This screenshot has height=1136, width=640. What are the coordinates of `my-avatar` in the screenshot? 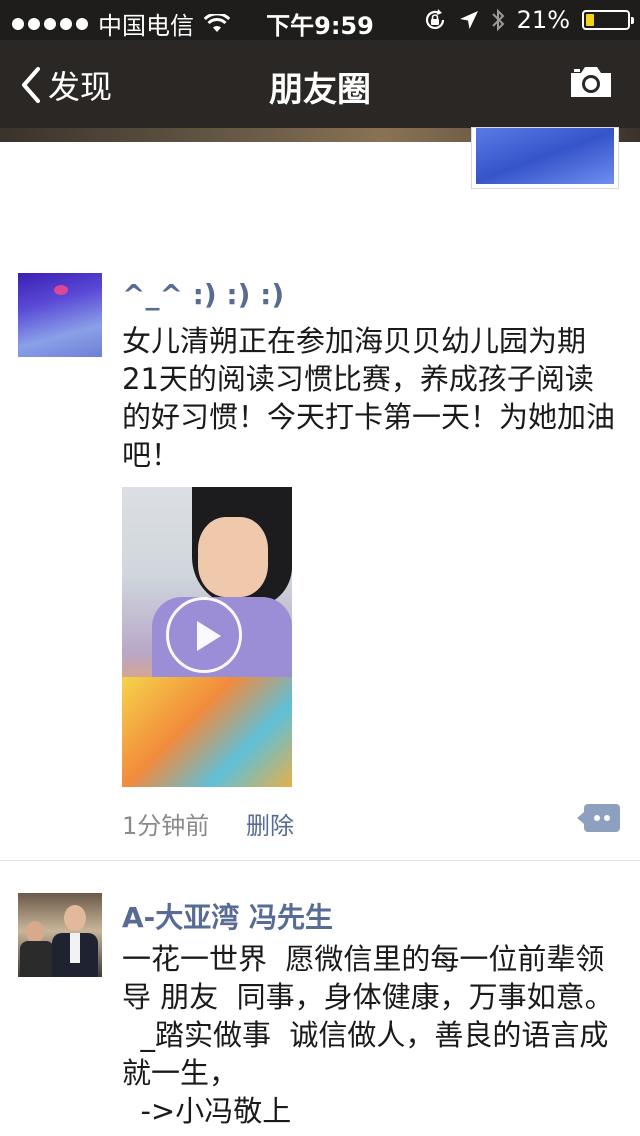 It's located at (545, 158).